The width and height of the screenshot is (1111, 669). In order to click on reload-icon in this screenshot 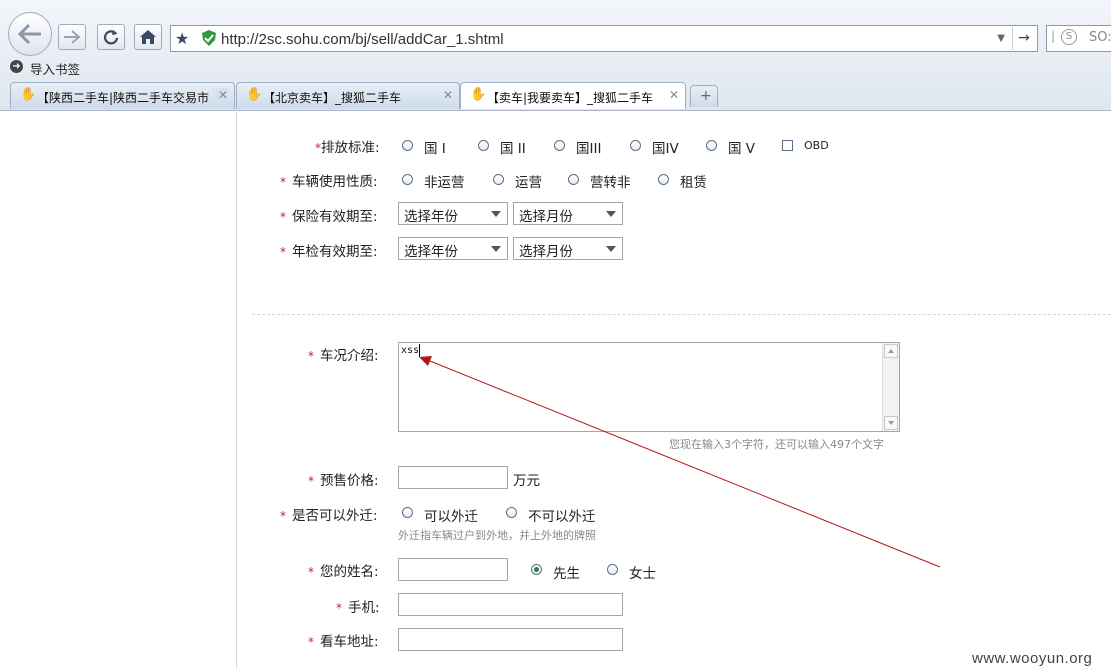, I will do `click(111, 37)`.